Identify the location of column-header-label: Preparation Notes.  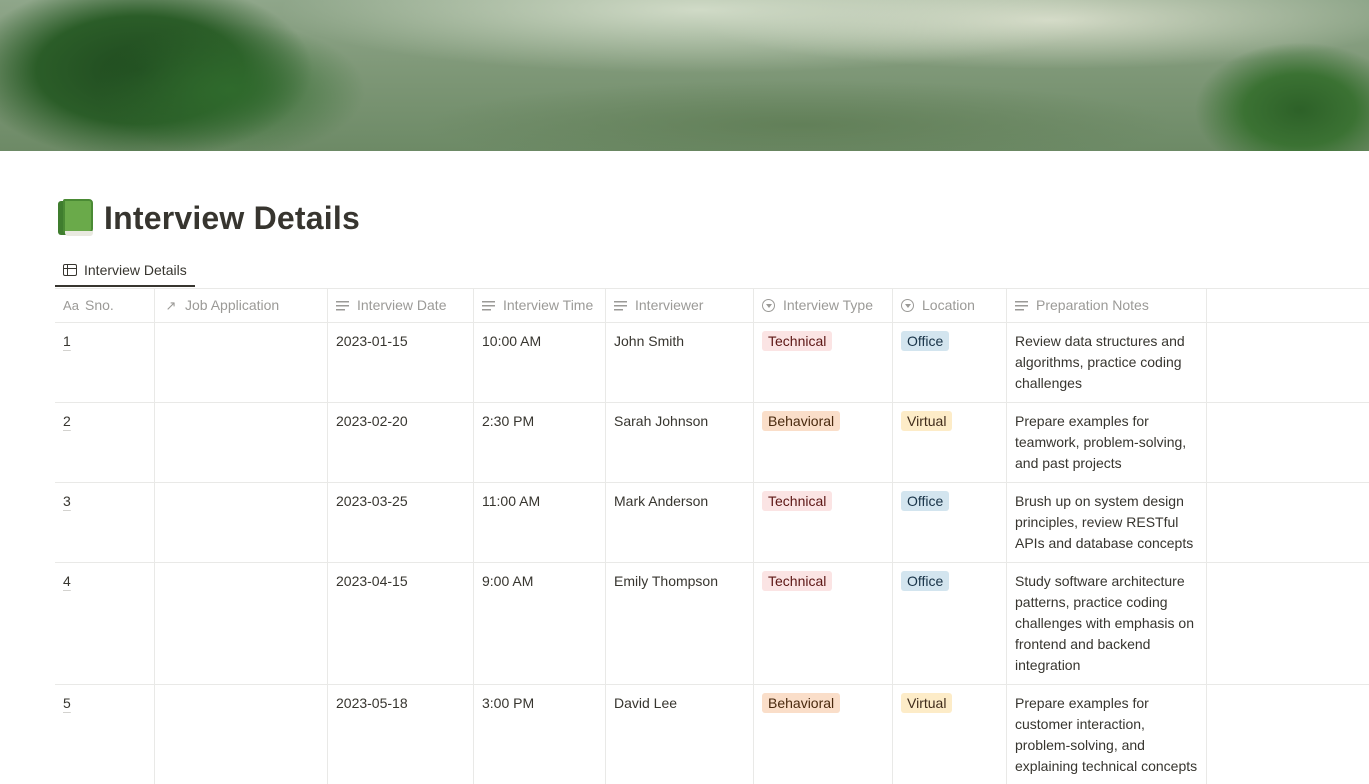
(1092, 305).